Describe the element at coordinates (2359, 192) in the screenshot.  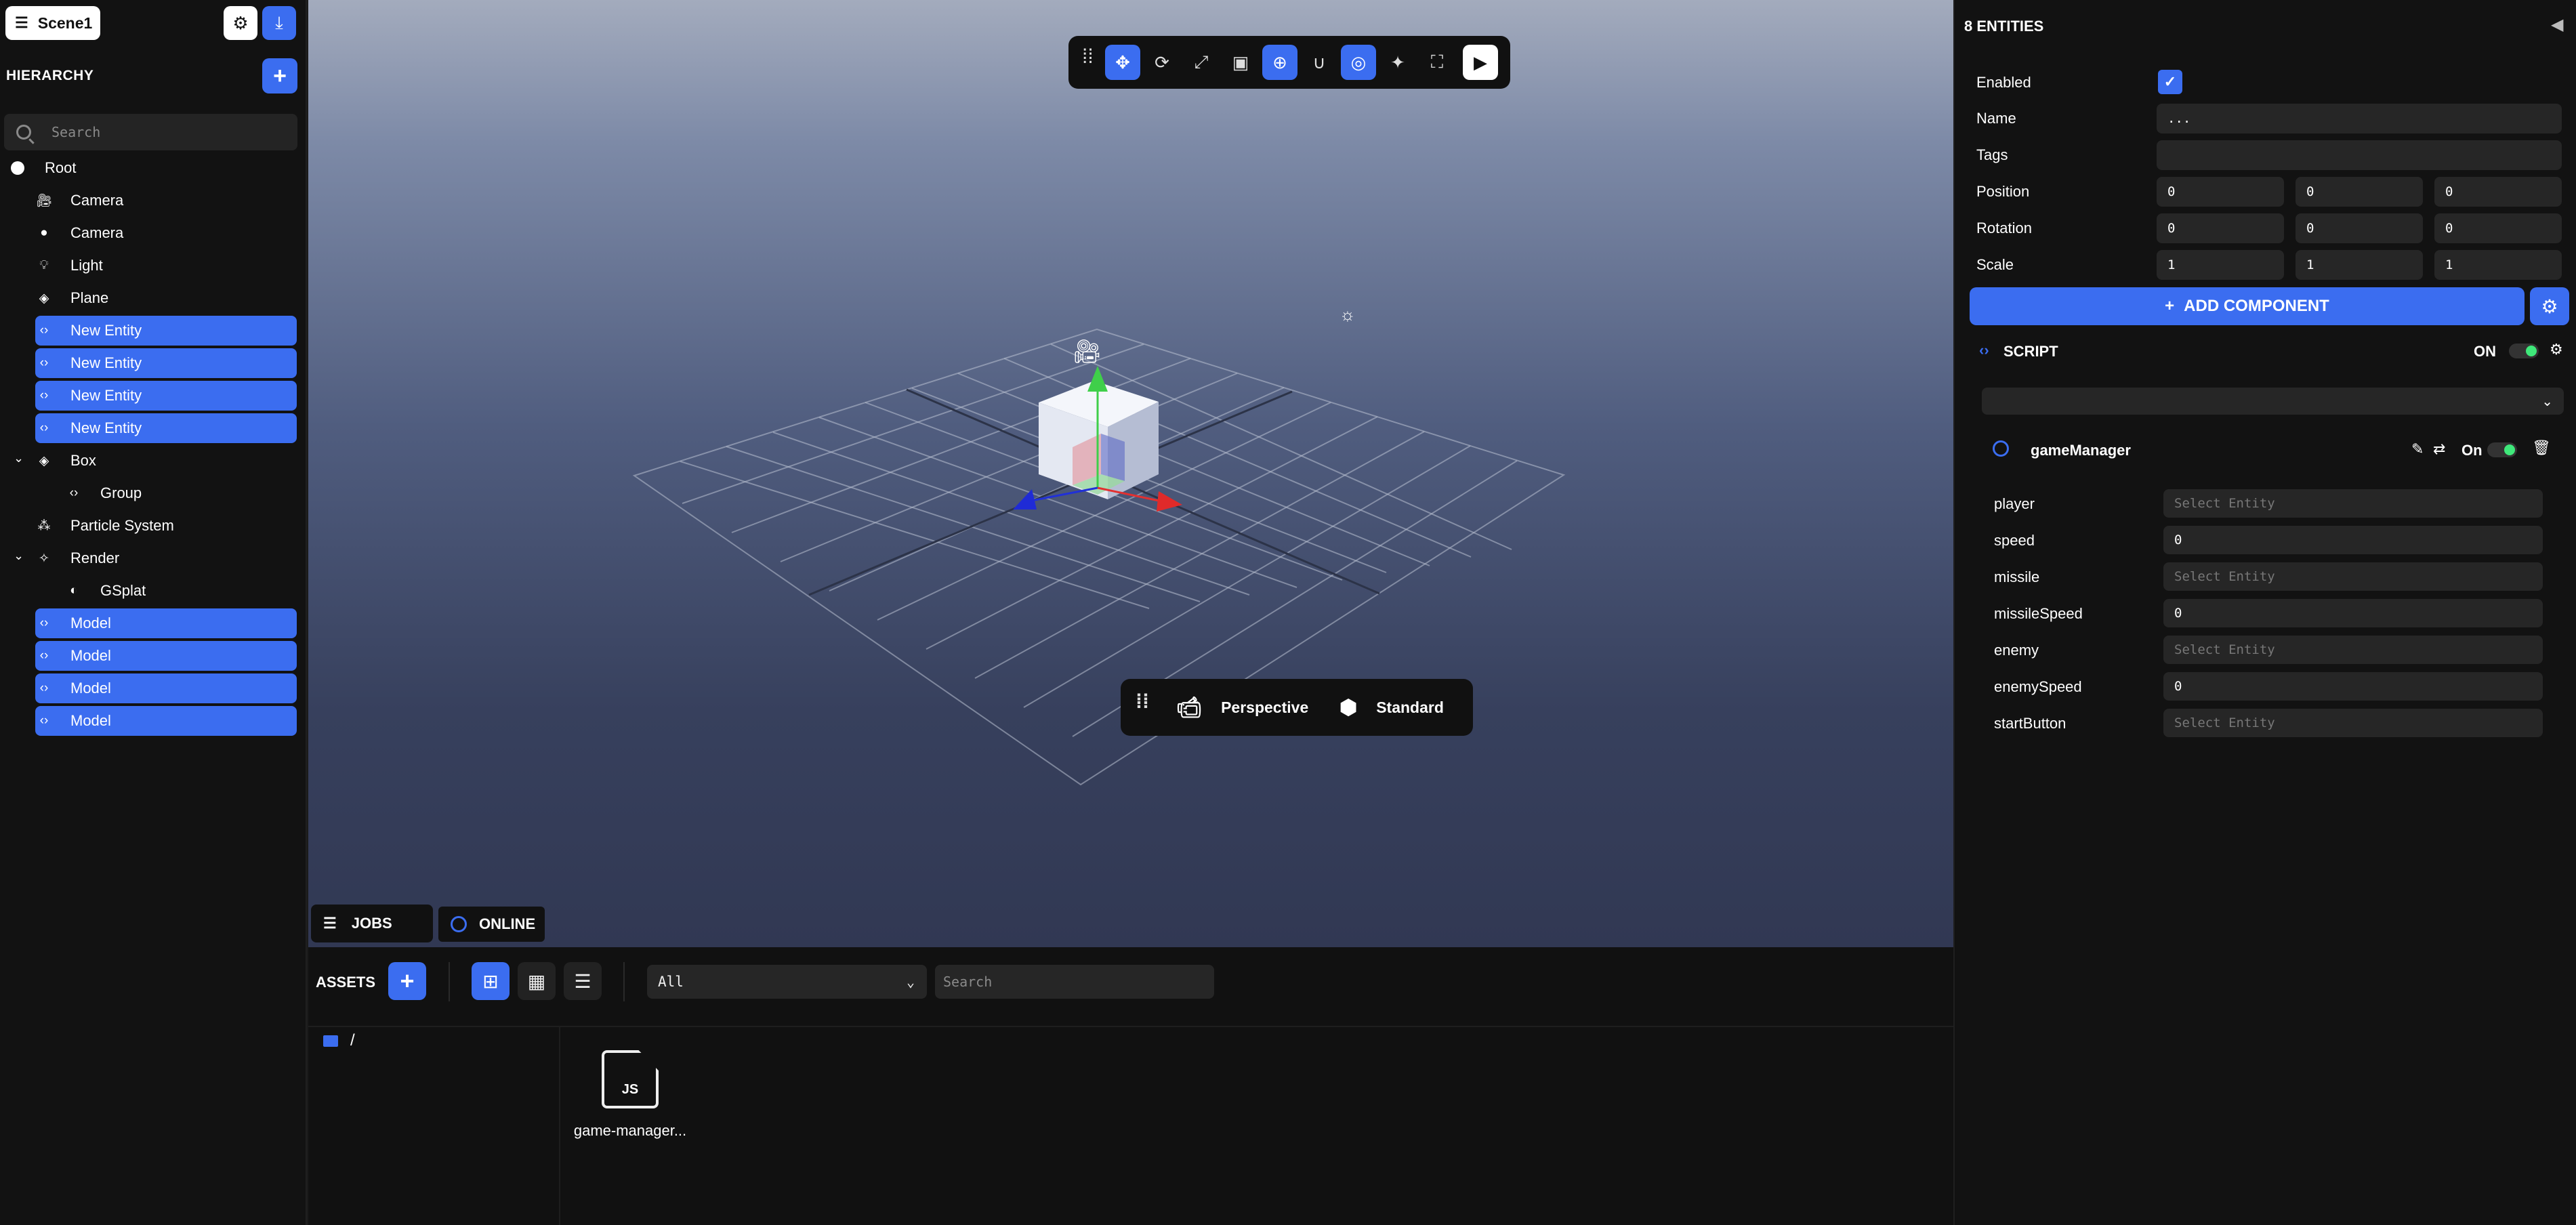
I see `position-y-input: 0` at that location.